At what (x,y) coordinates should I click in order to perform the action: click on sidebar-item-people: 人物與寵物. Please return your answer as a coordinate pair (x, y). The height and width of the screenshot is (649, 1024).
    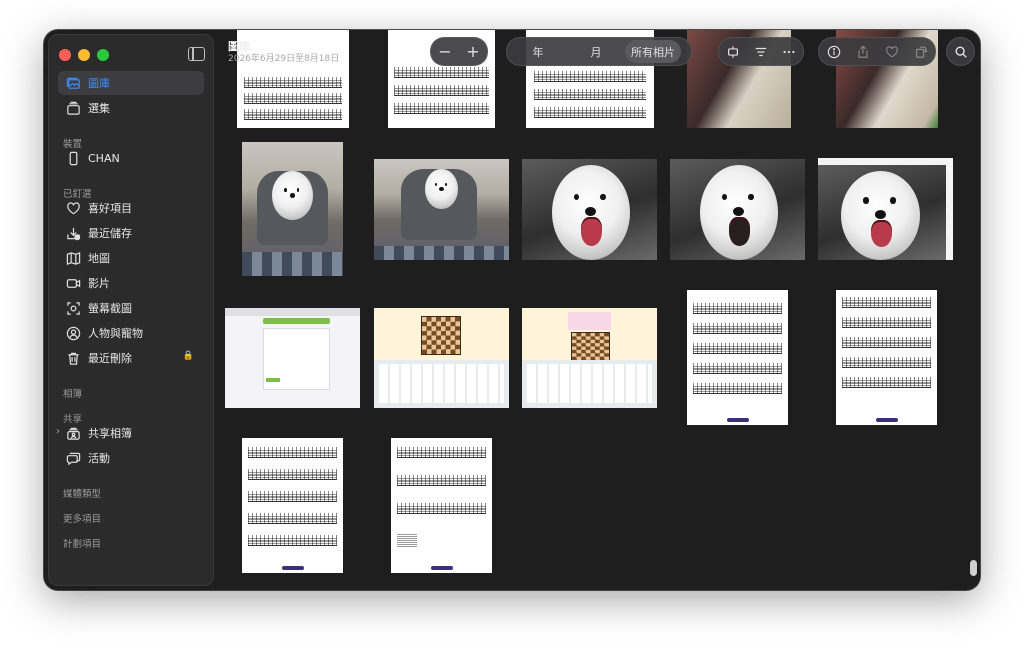
    Looking at the image, I should click on (131, 333).